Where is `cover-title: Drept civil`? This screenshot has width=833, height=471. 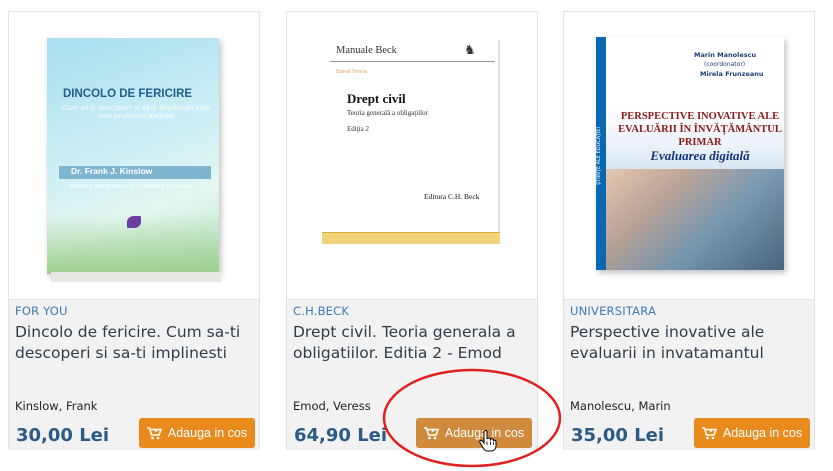
cover-title: Drept civil is located at coordinates (376, 98).